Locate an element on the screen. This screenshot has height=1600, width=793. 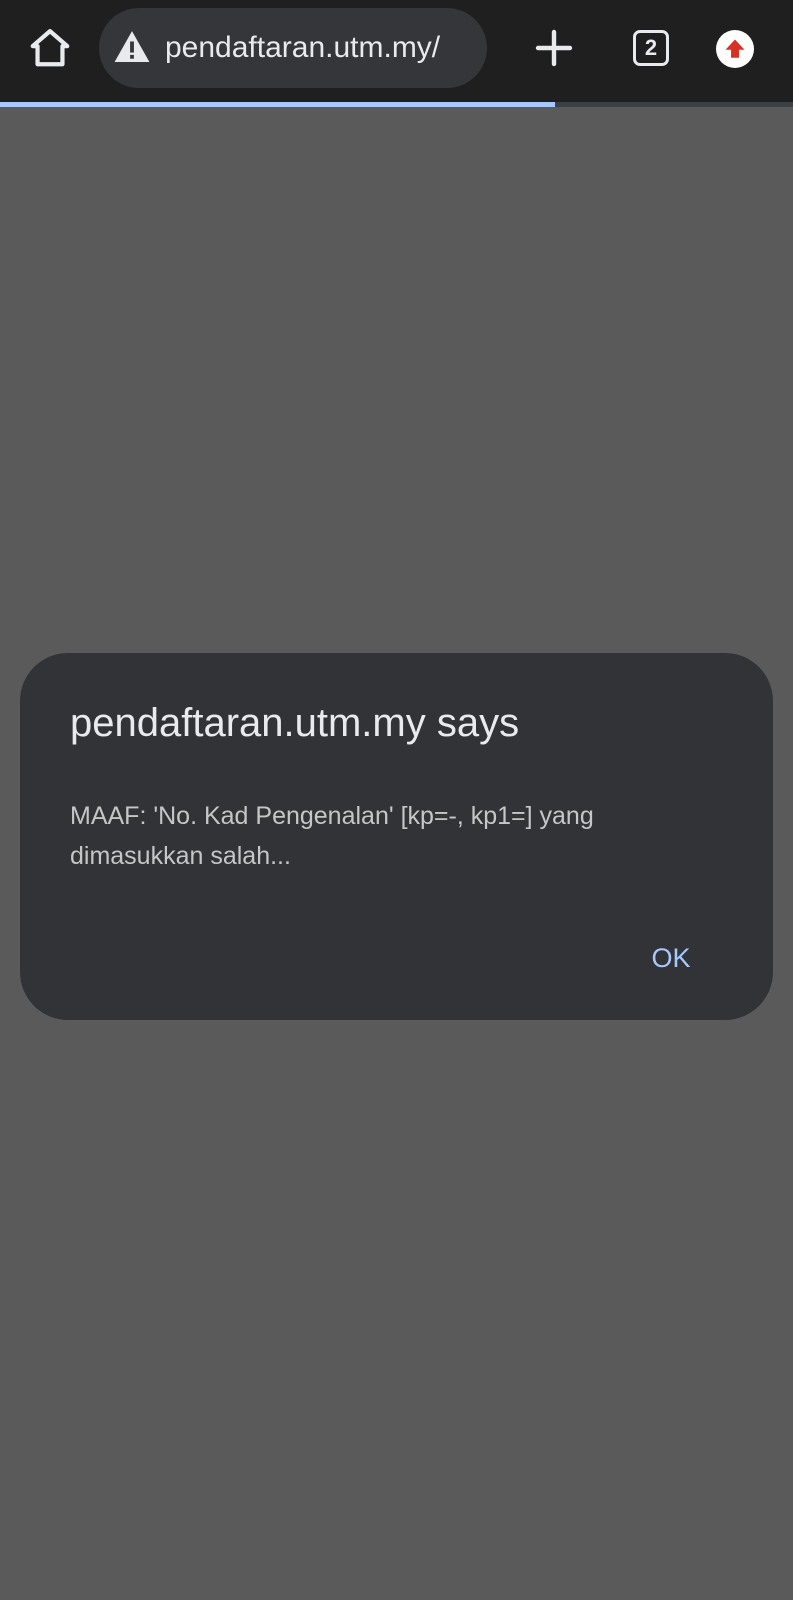
warning-icon is located at coordinates (132, 47).